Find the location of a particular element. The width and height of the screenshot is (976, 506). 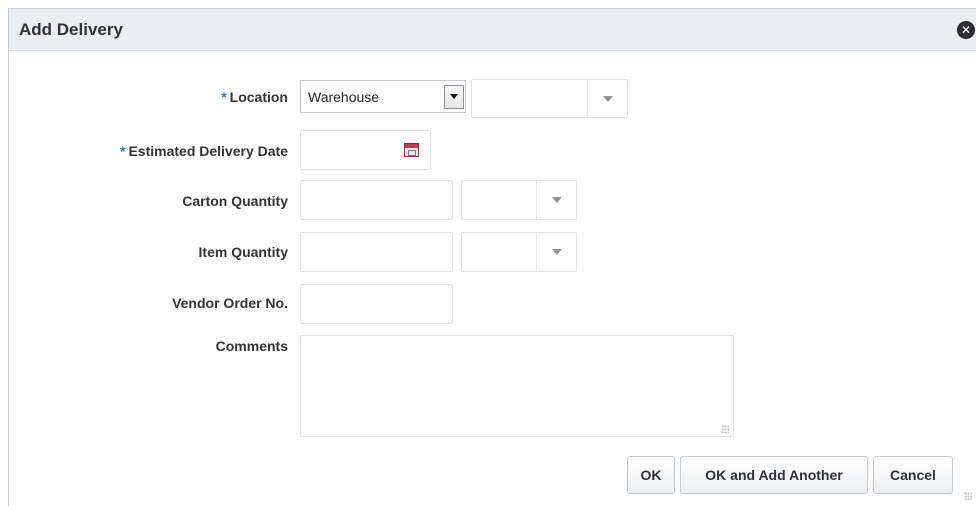

location-label: * Location is located at coordinates (254, 97).